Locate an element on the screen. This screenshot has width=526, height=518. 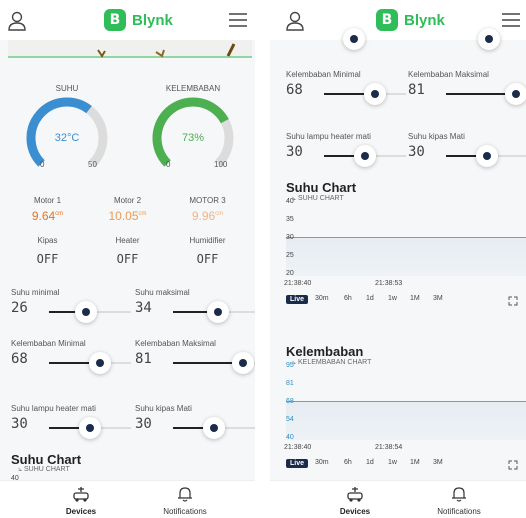
gauge: SUHU 32°C 0 50 is located at coordinates (67, 127).